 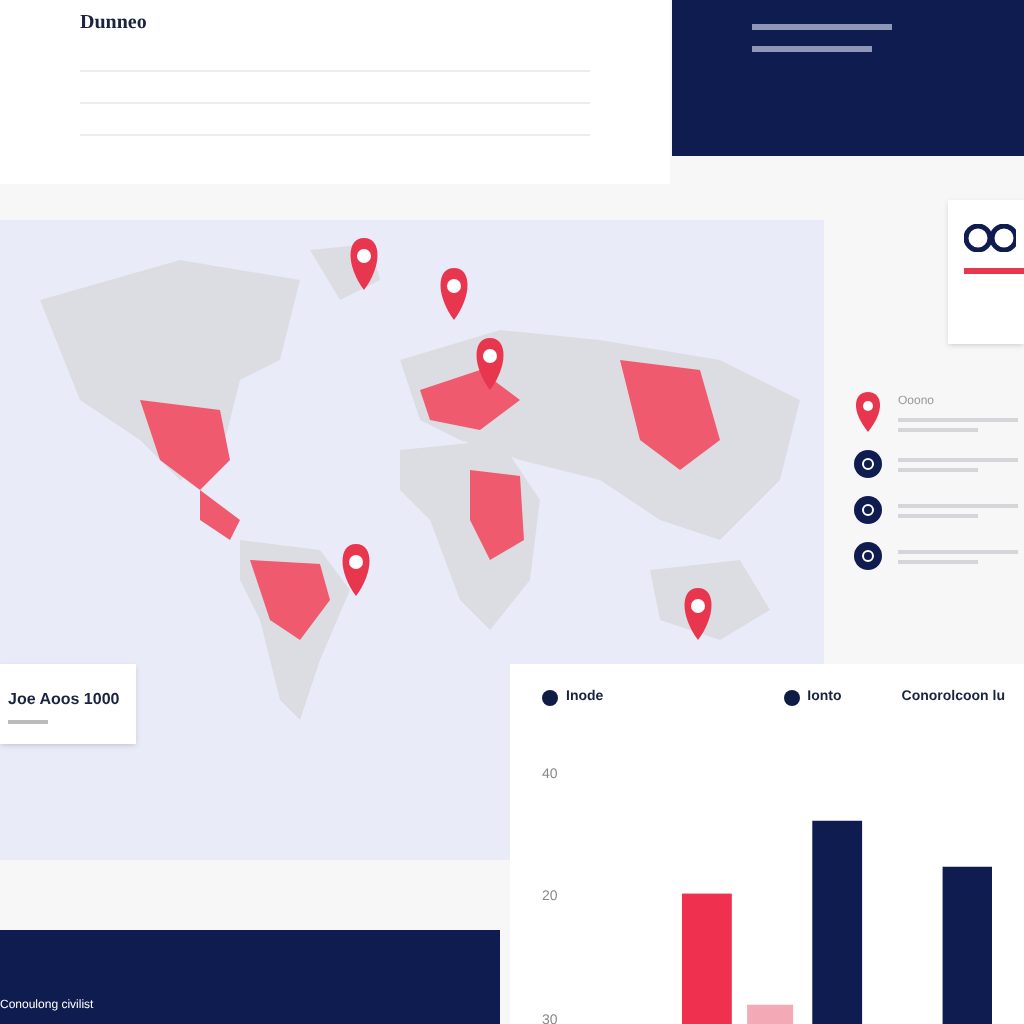 What do you see at coordinates (114, 24) in the screenshot?
I see `header-title: Dunneo` at bounding box center [114, 24].